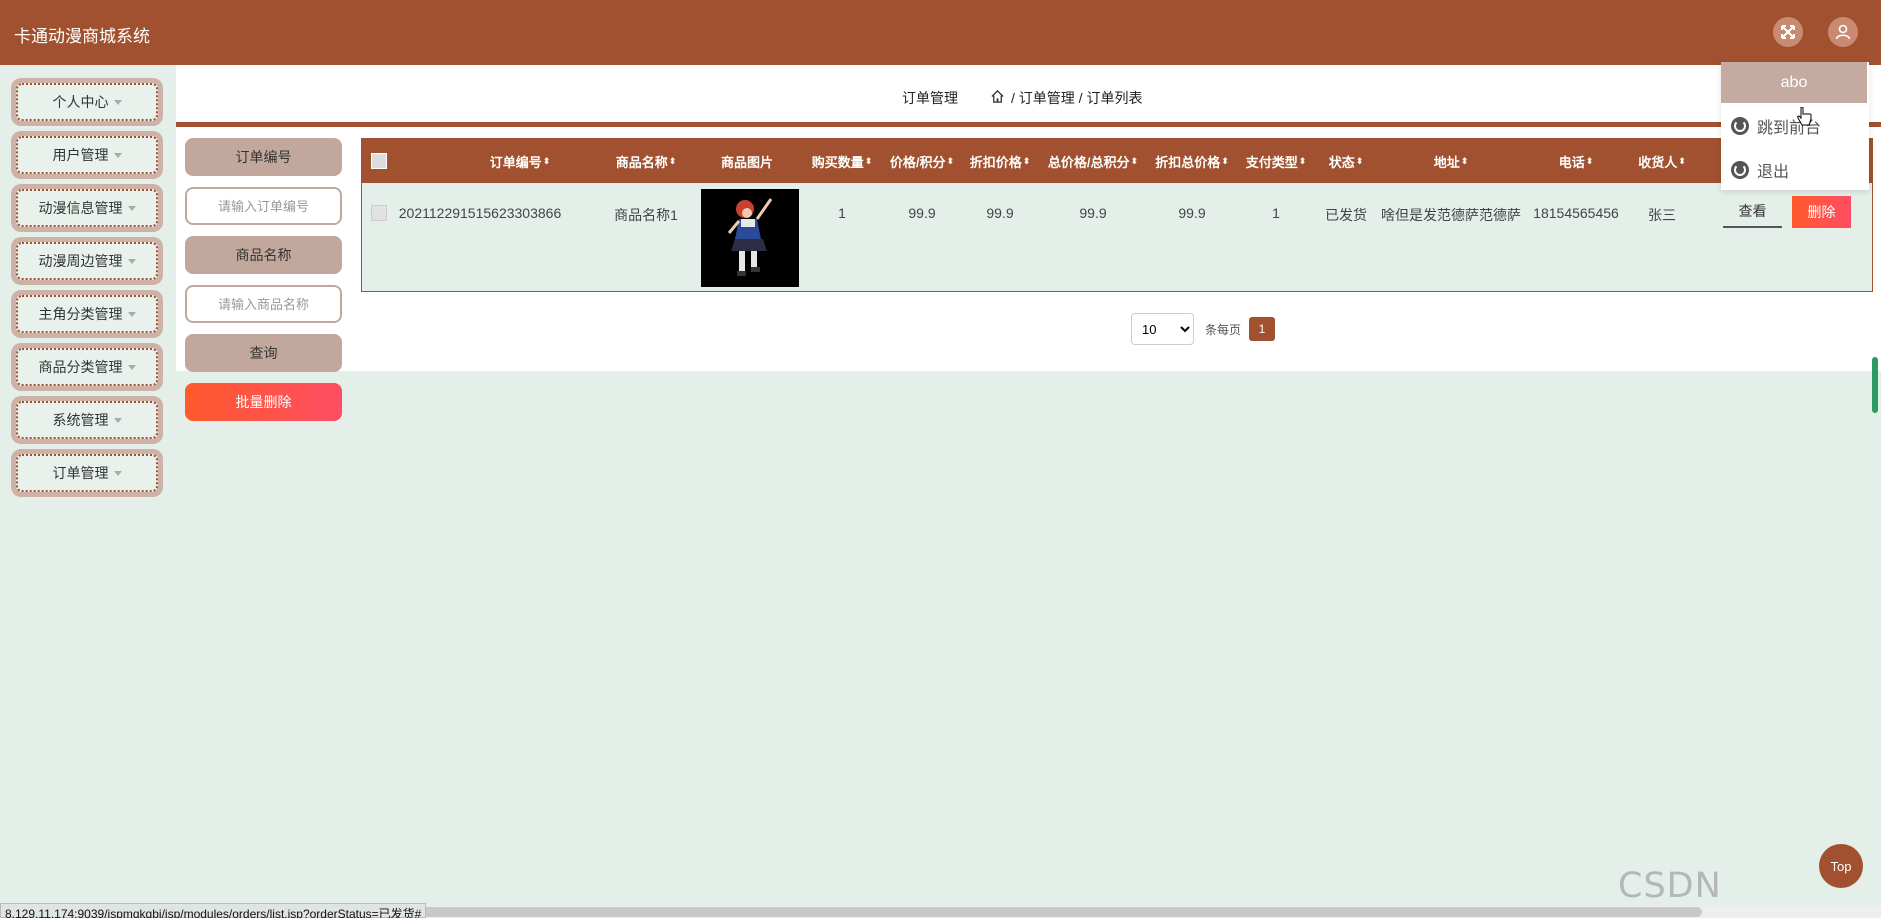  I want to click on column-header: 状态 ⬍, so click(1346, 161).